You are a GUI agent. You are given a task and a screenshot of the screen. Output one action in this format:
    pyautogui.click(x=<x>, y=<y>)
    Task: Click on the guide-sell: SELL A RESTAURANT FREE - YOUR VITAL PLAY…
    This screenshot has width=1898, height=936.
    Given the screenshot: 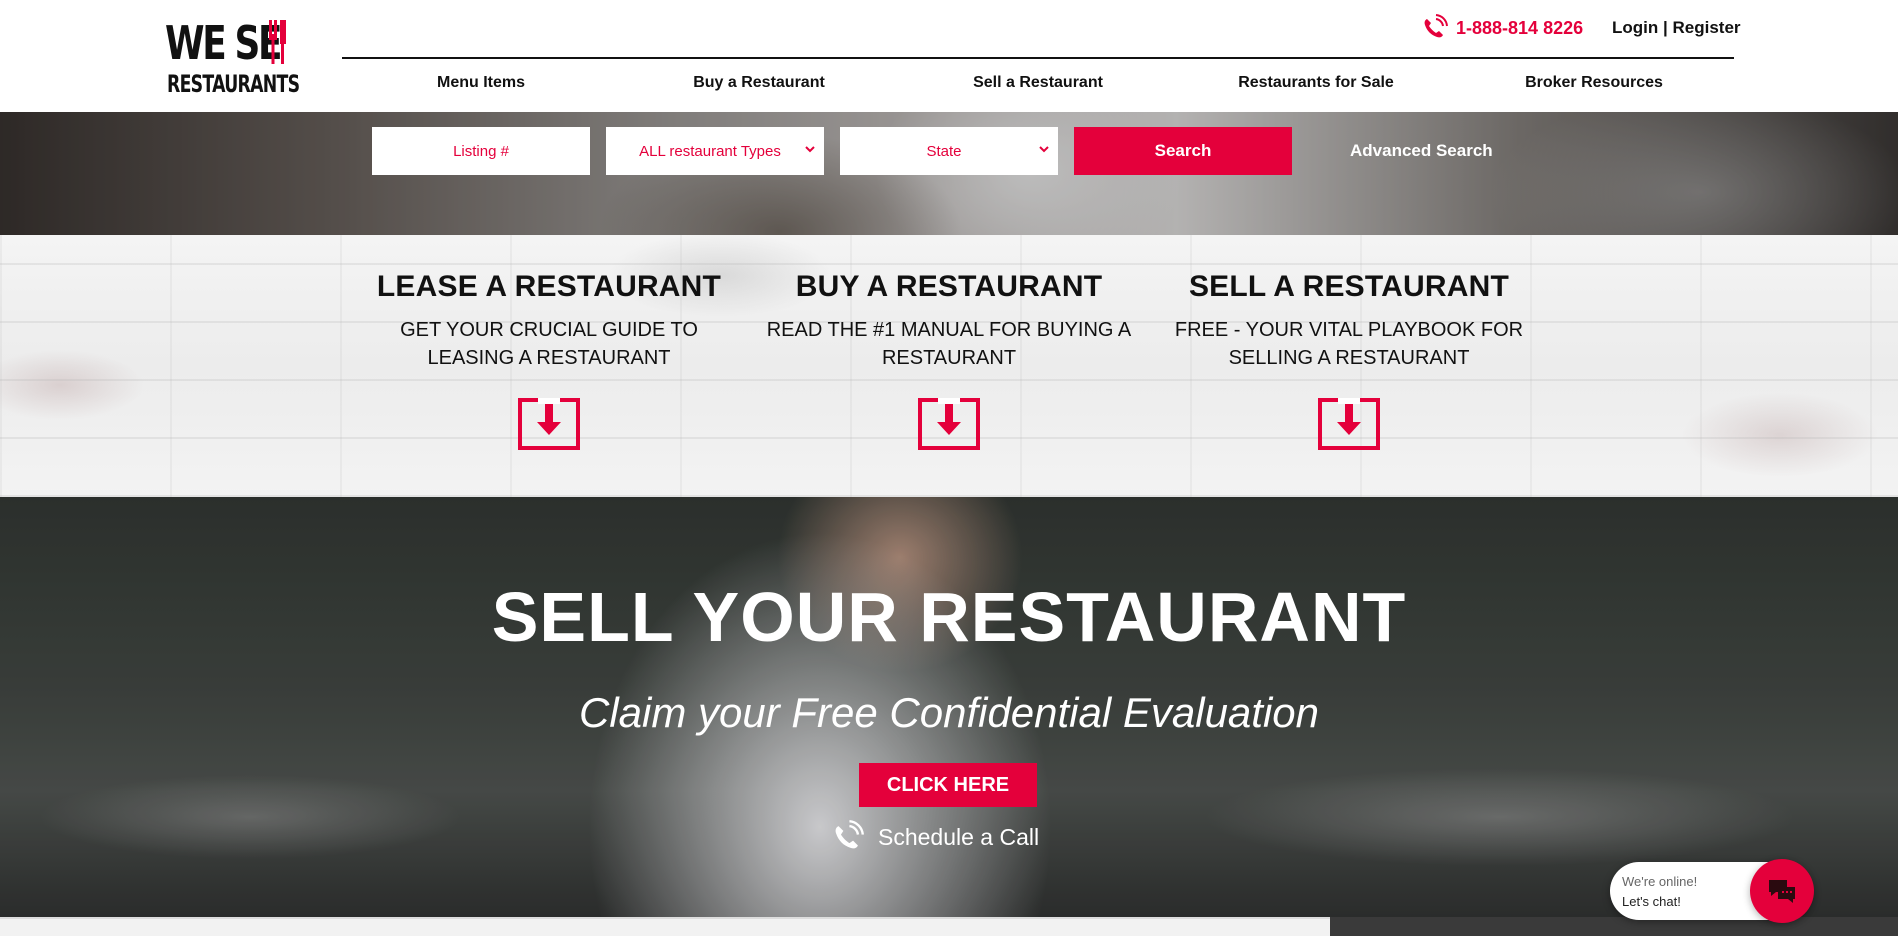 What is the action you would take?
    pyautogui.click(x=1349, y=321)
    